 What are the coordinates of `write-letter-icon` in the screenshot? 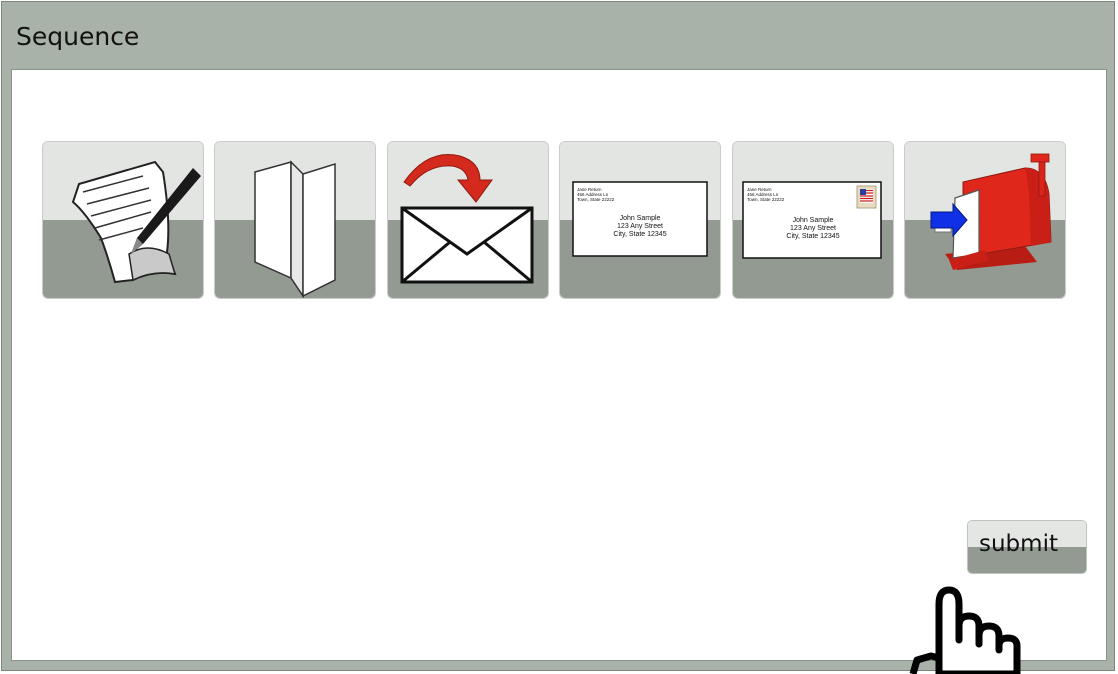 It's located at (136, 222).